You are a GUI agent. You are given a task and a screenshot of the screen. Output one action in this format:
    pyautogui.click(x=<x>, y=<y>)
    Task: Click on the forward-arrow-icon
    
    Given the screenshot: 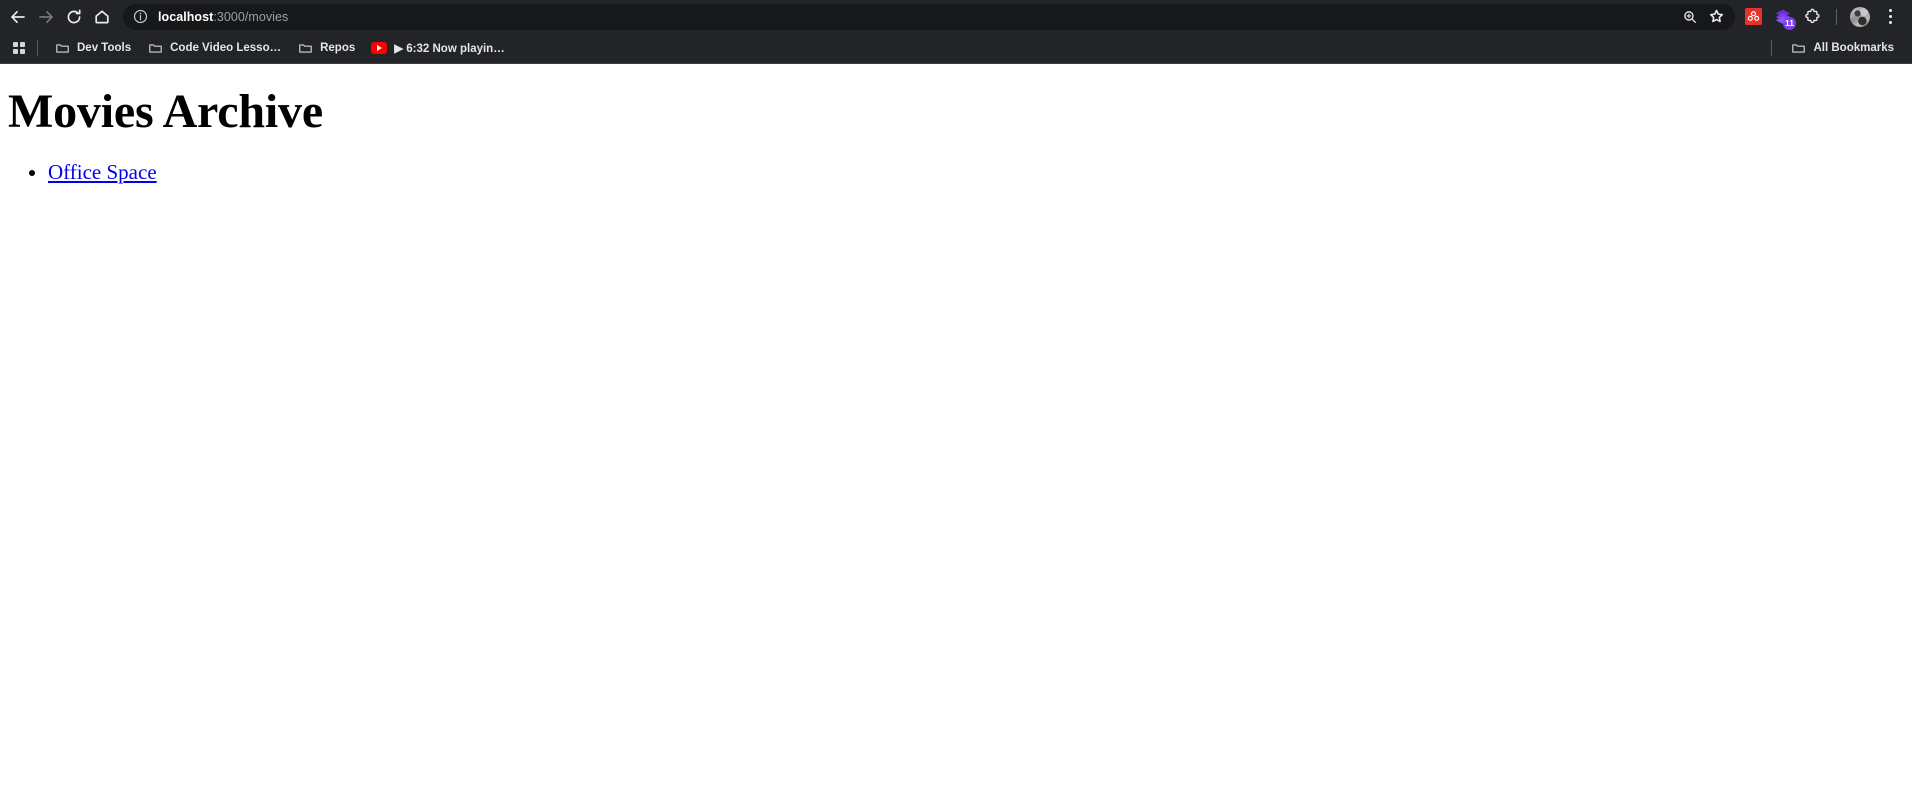 What is the action you would take?
    pyautogui.click(x=46, y=16)
    